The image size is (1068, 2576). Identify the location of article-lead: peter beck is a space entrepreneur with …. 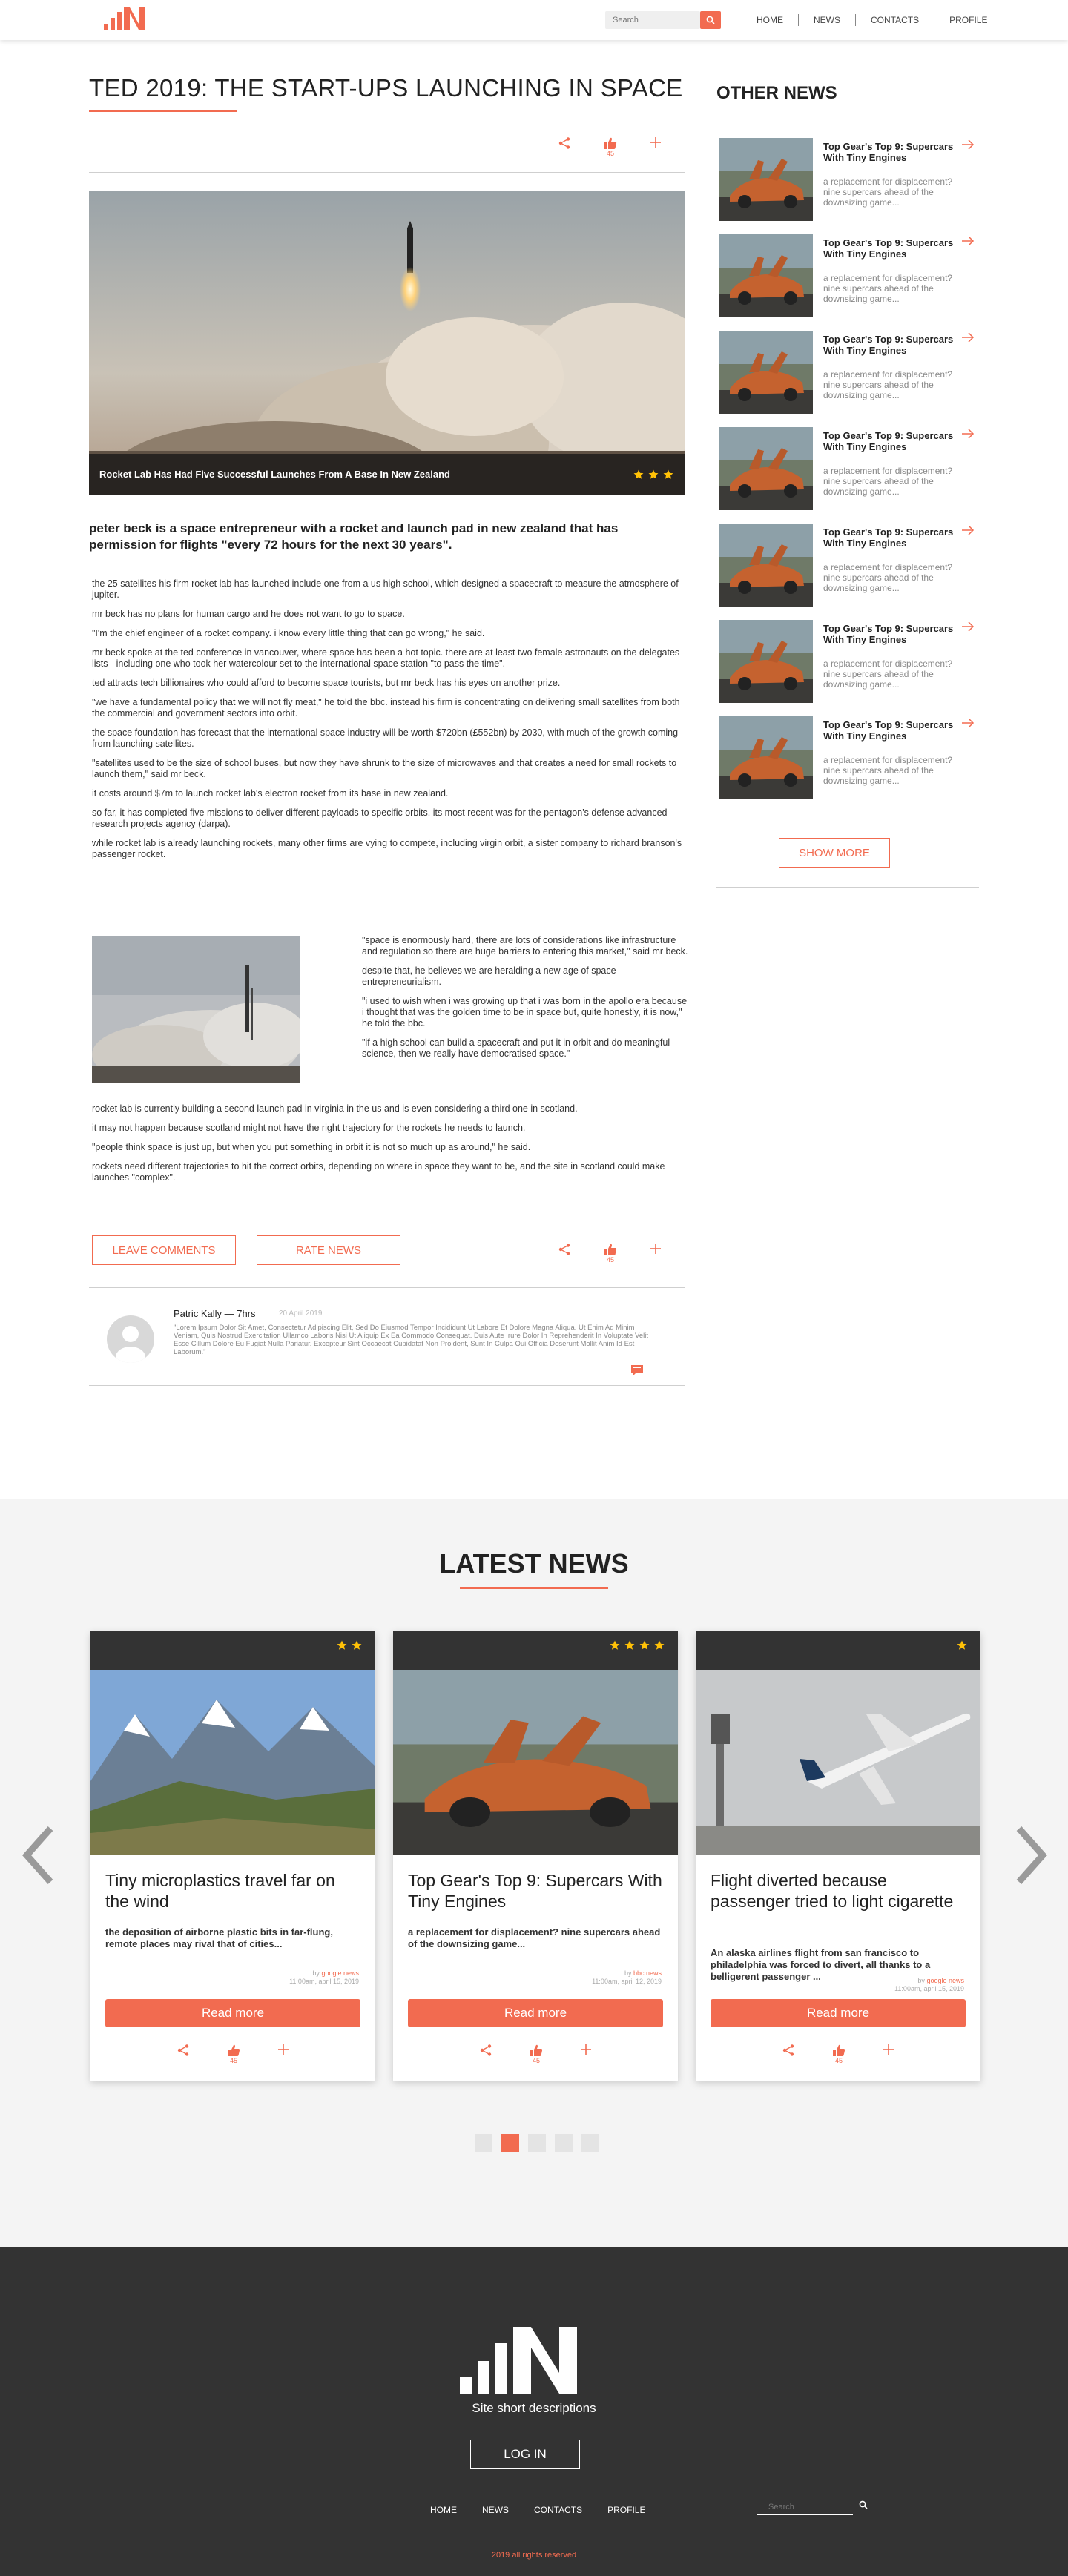
(354, 536).